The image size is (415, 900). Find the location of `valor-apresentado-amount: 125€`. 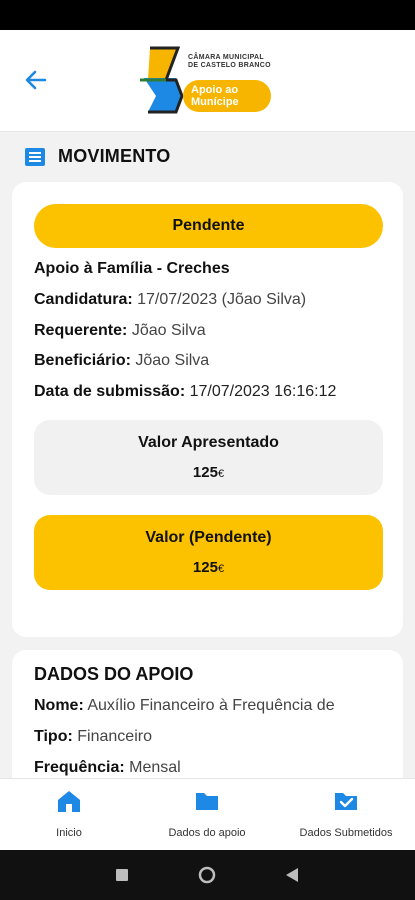

valor-apresentado-amount: 125€ is located at coordinates (208, 472).